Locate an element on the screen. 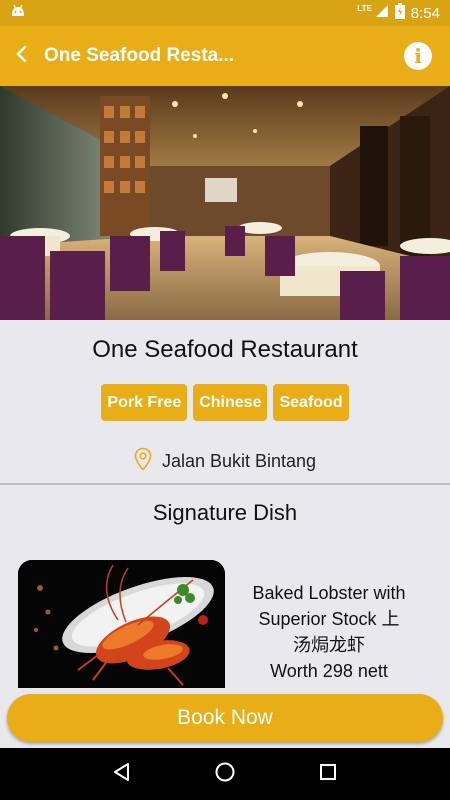  signature-dish-heading: Signature Dish is located at coordinates (225, 512).